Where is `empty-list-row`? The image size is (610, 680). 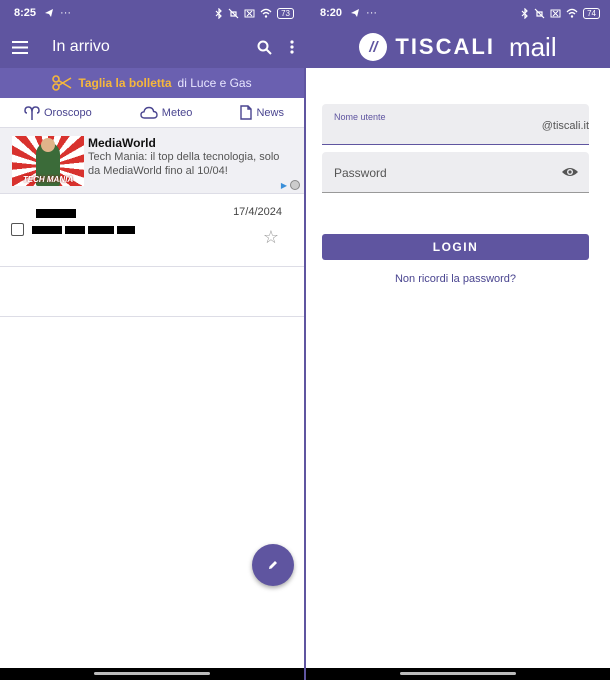 empty-list-row is located at coordinates (152, 292).